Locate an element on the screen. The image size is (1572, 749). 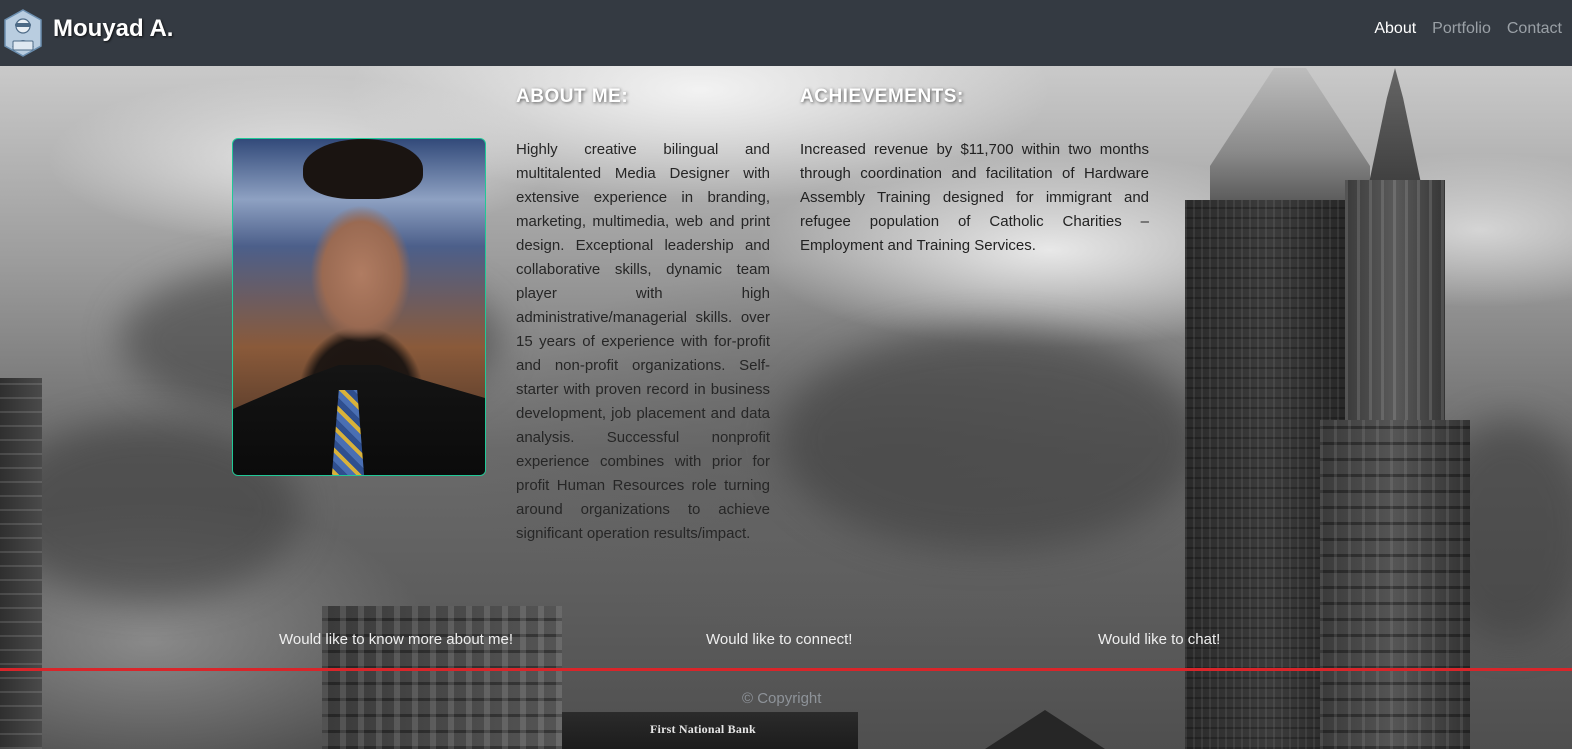
connect-link: Would like to connect! is located at coordinates (779, 639).